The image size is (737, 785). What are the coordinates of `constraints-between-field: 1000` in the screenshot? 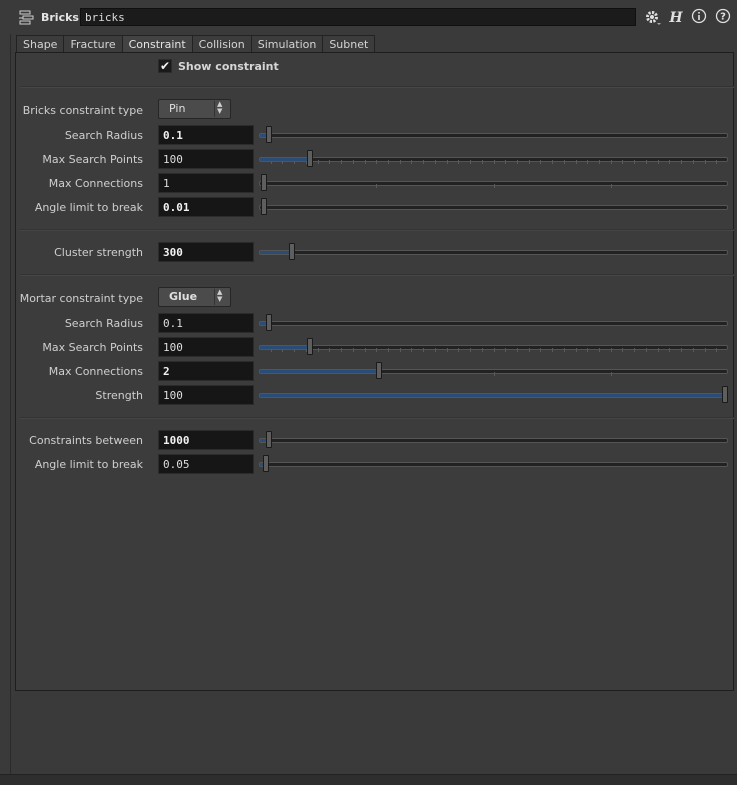 It's located at (206, 440).